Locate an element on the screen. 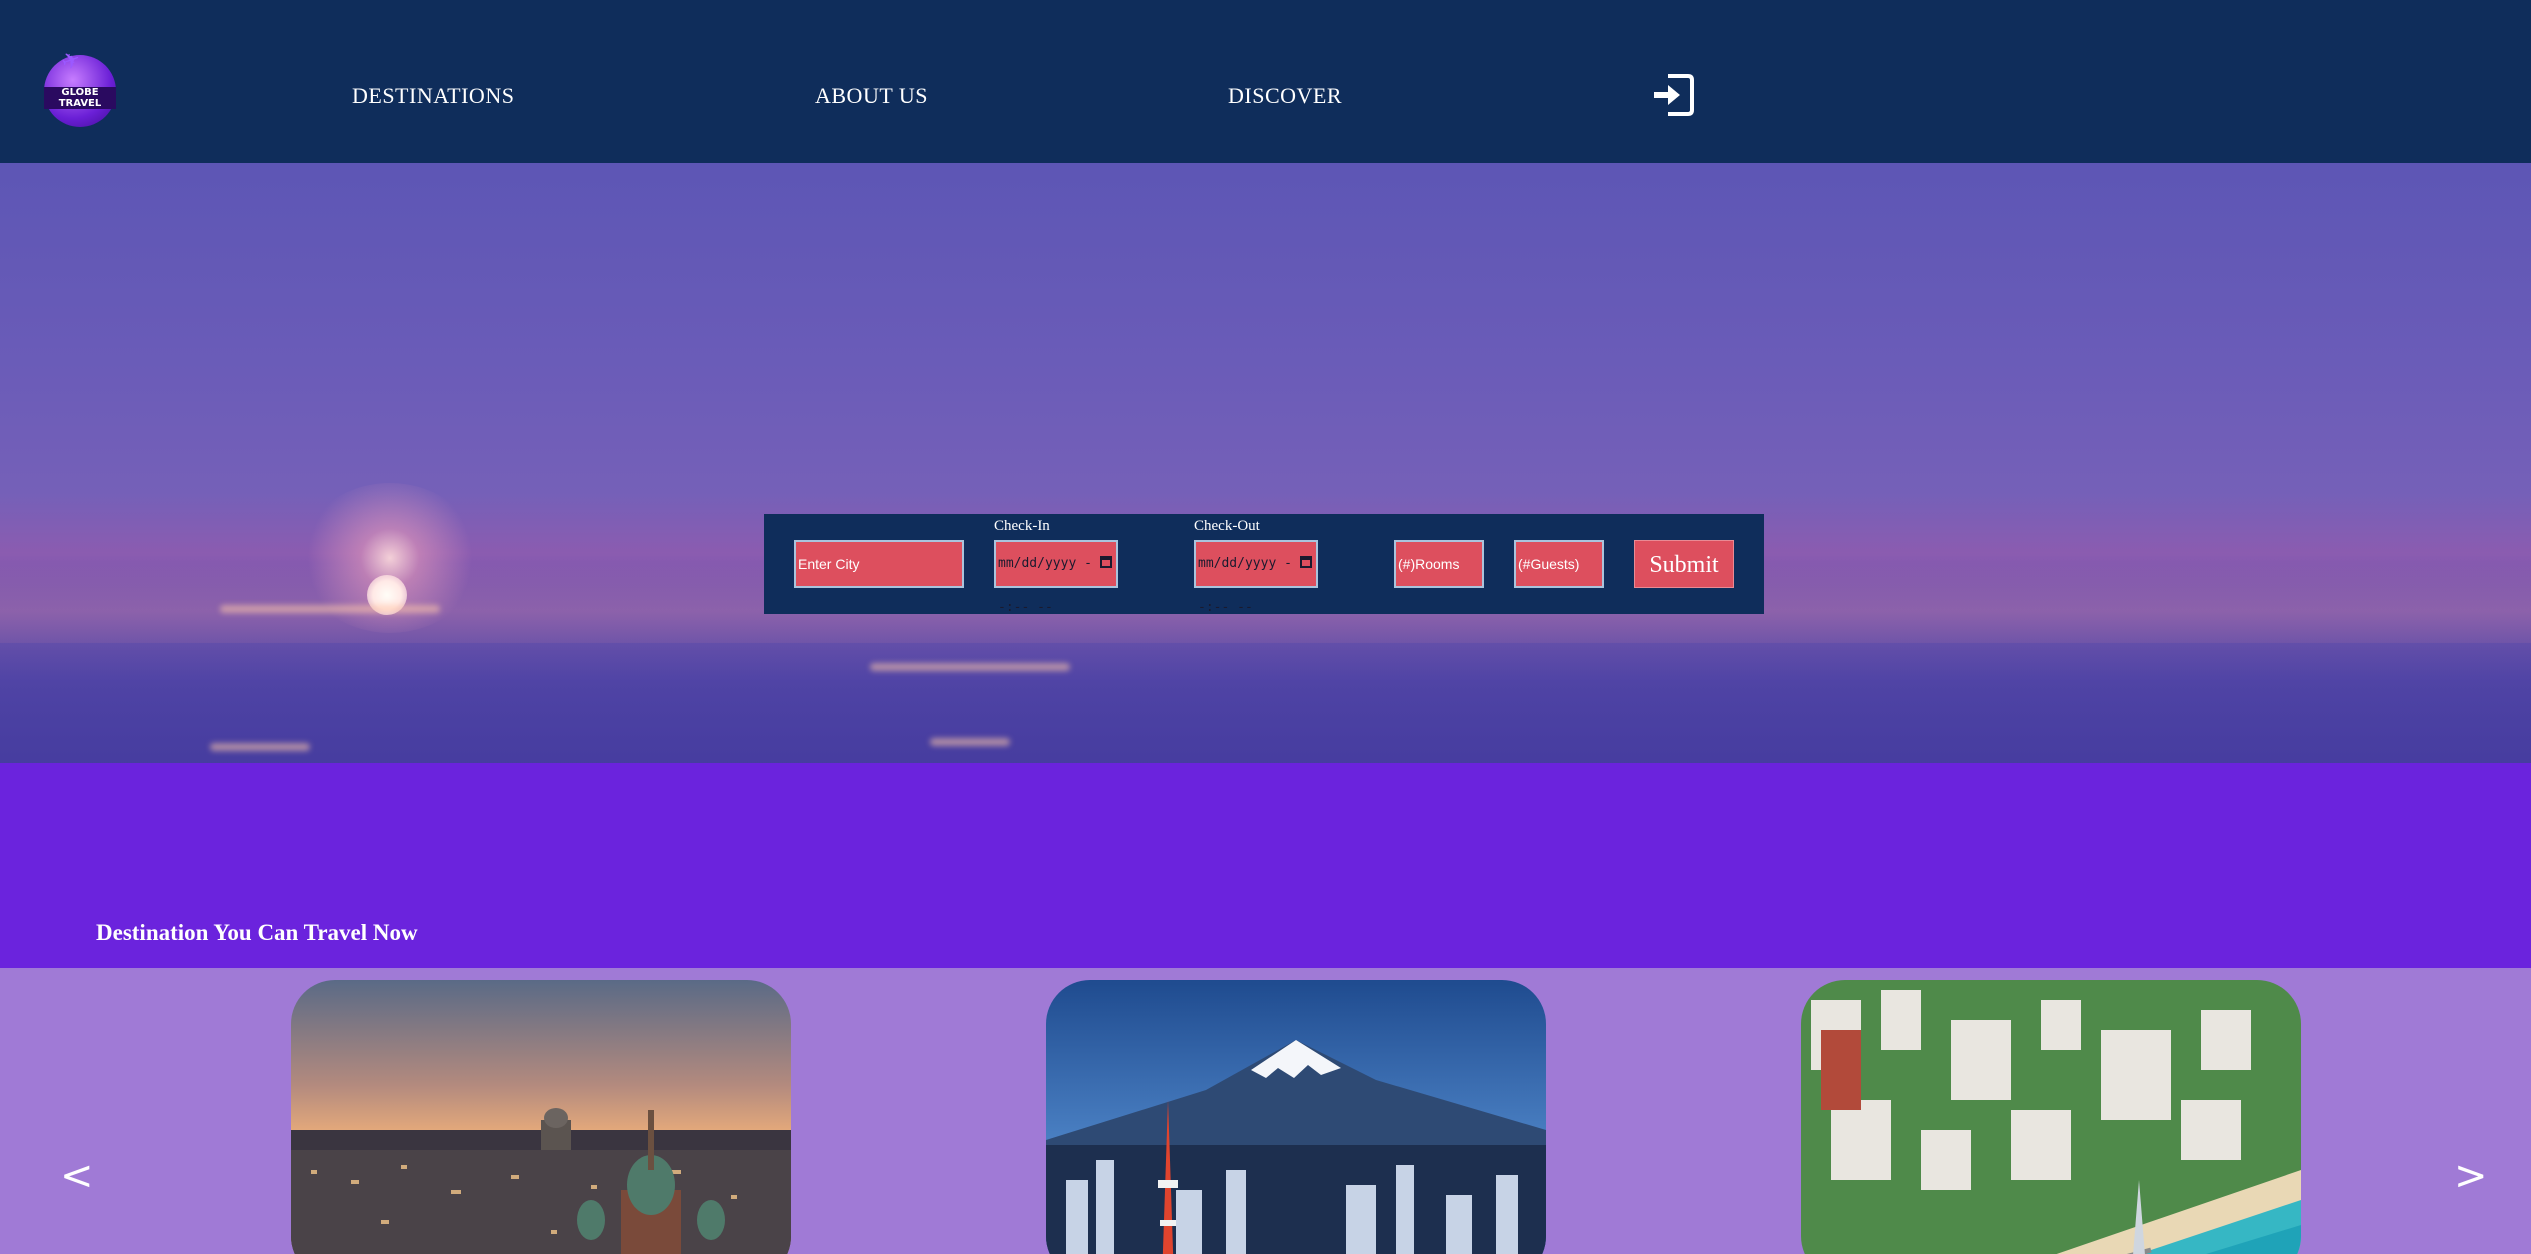 This screenshot has width=2531, height=1254. beach-resort-image is located at coordinates (2051, 1117).